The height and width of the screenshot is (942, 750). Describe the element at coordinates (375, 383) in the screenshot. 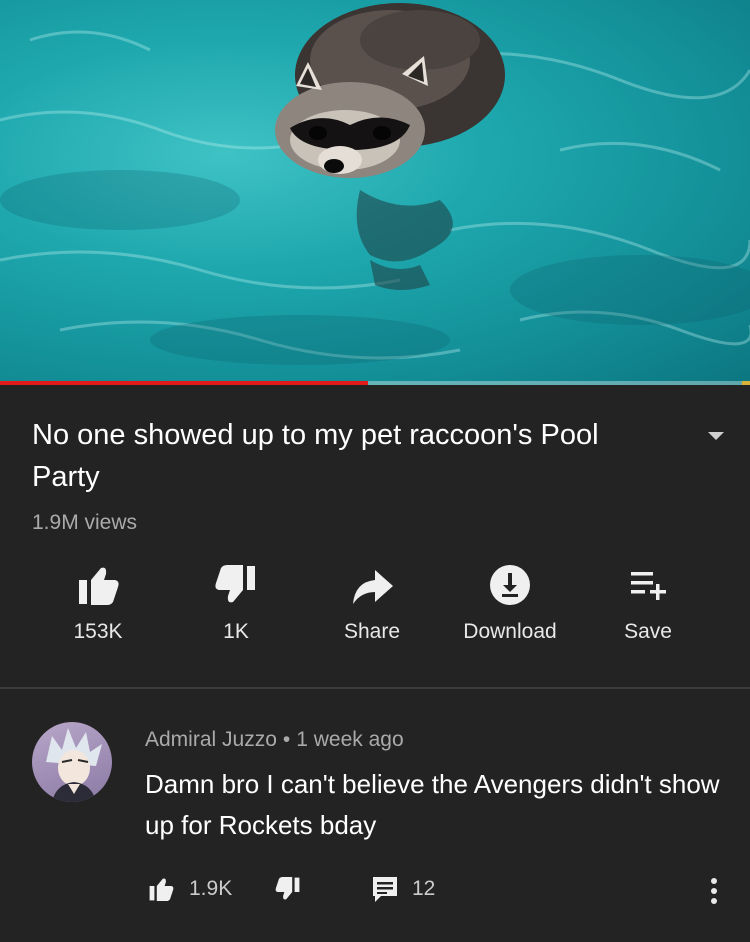

I see `video-progress-bar` at that location.